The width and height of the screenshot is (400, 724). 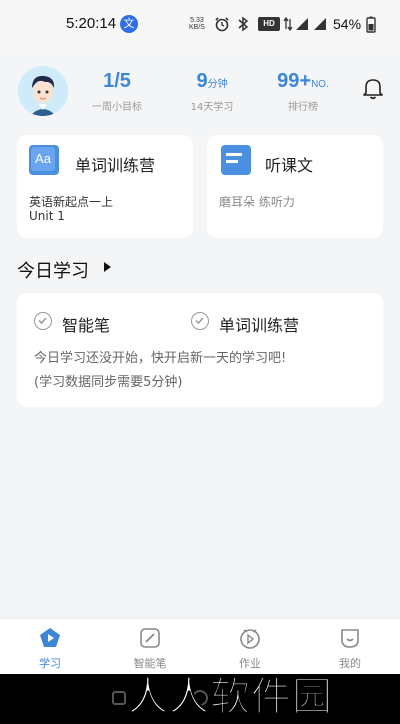 I want to click on weekly-goal-label: 一周小目标, so click(x=117, y=107).